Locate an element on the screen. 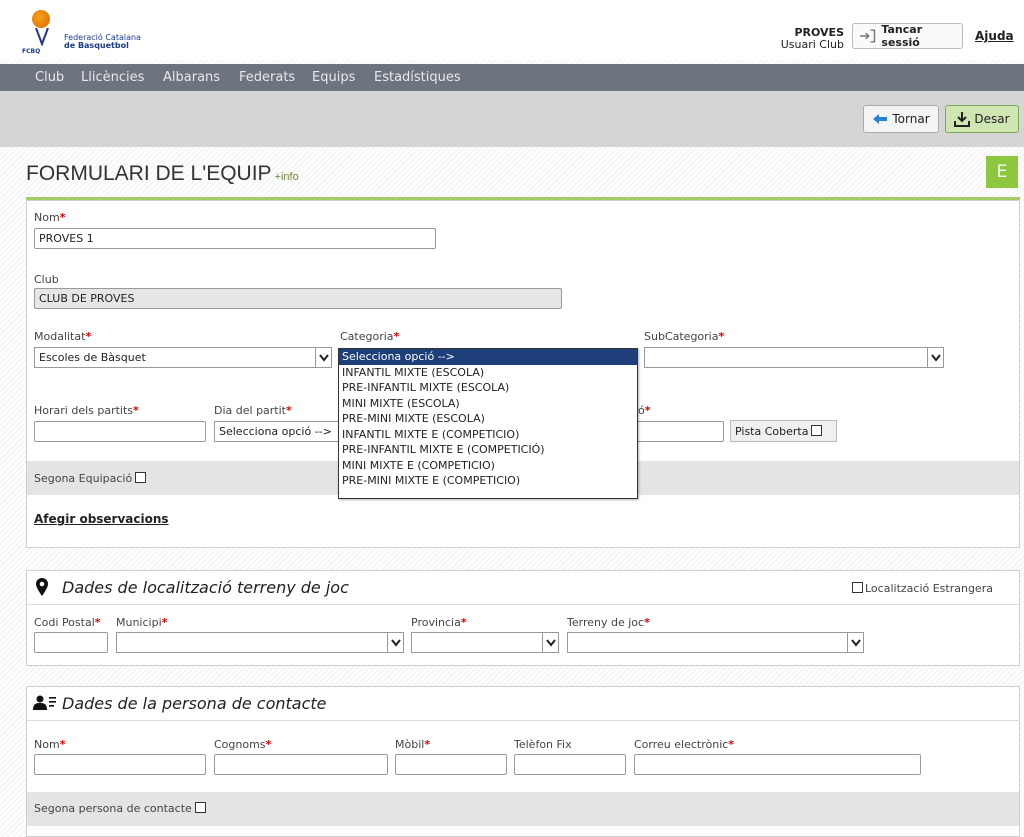 The image size is (1024, 837). estrangera-checkbox is located at coordinates (857, 587).